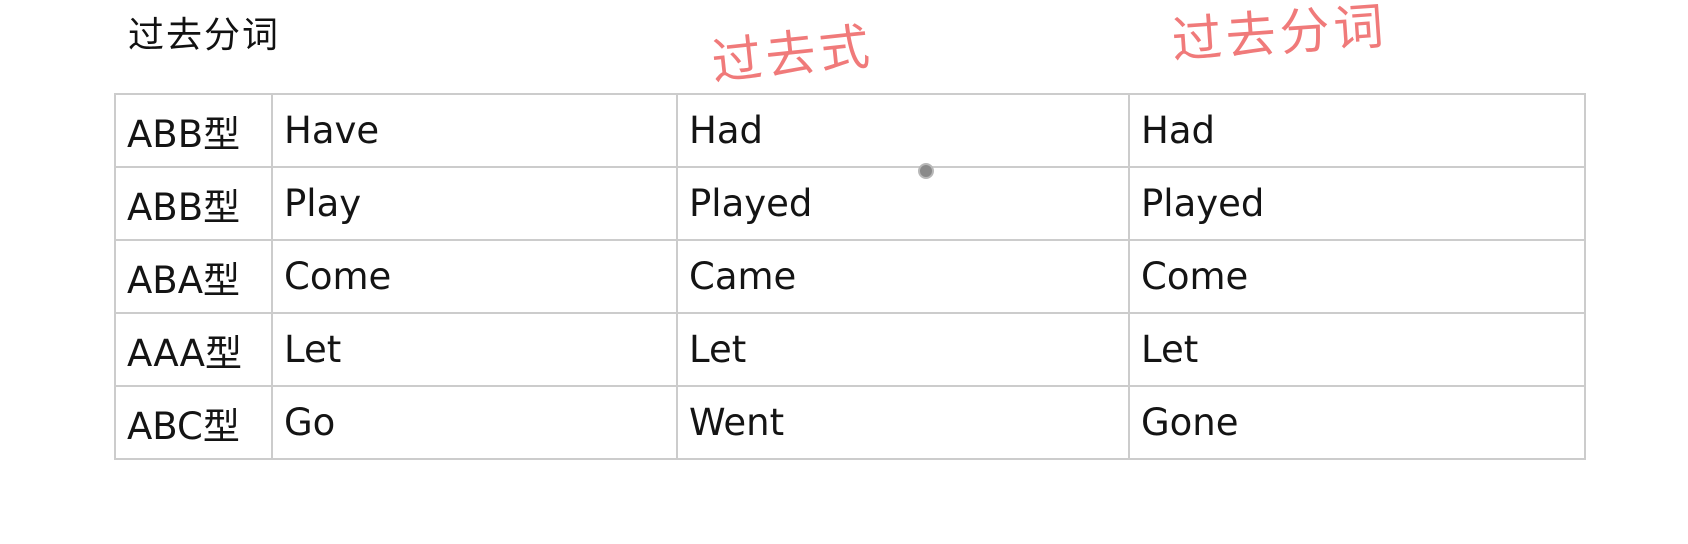  I want to click on pattern-type-cell: AAA型, so click(193, 349).